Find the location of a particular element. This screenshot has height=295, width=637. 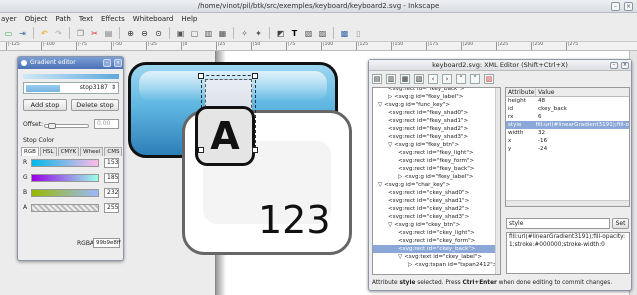

minimize-button: – is located at coordinates (615, 6).